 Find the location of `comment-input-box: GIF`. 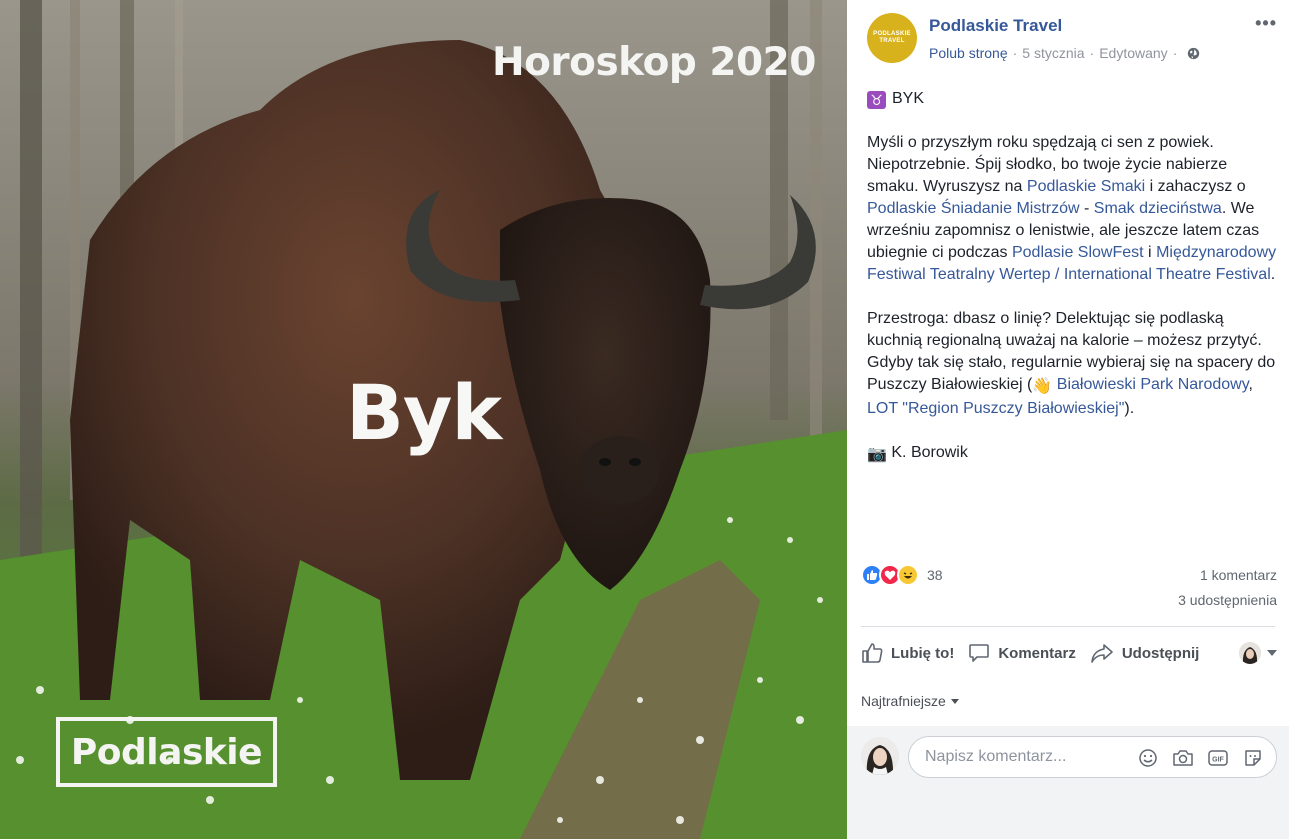

comment-input-box: GIF is located at coordinates (1092, 757).